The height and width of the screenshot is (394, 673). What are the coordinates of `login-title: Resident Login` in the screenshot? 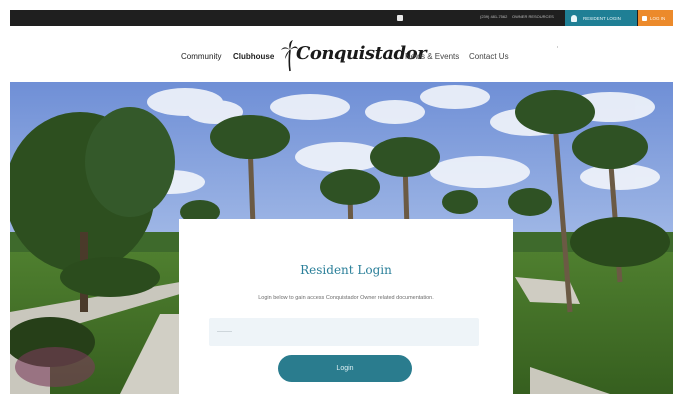 It's located at (346, 270).